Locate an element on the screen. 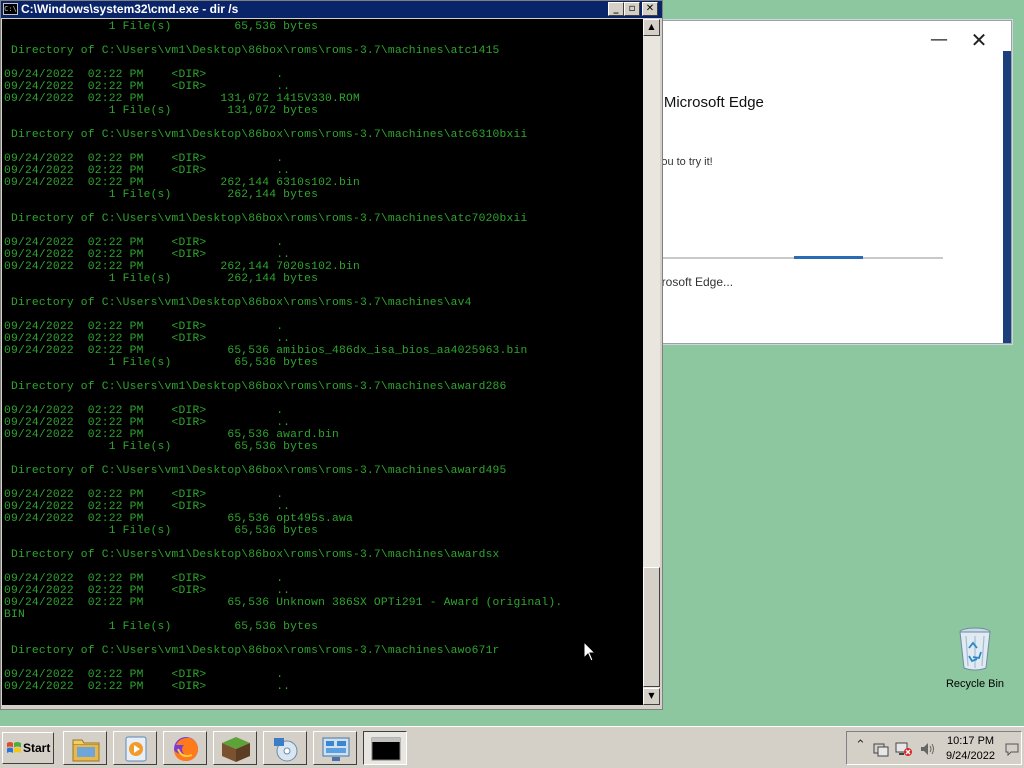  recycle-bin-label: Recycle Bin is located at coordinates (975, 684).